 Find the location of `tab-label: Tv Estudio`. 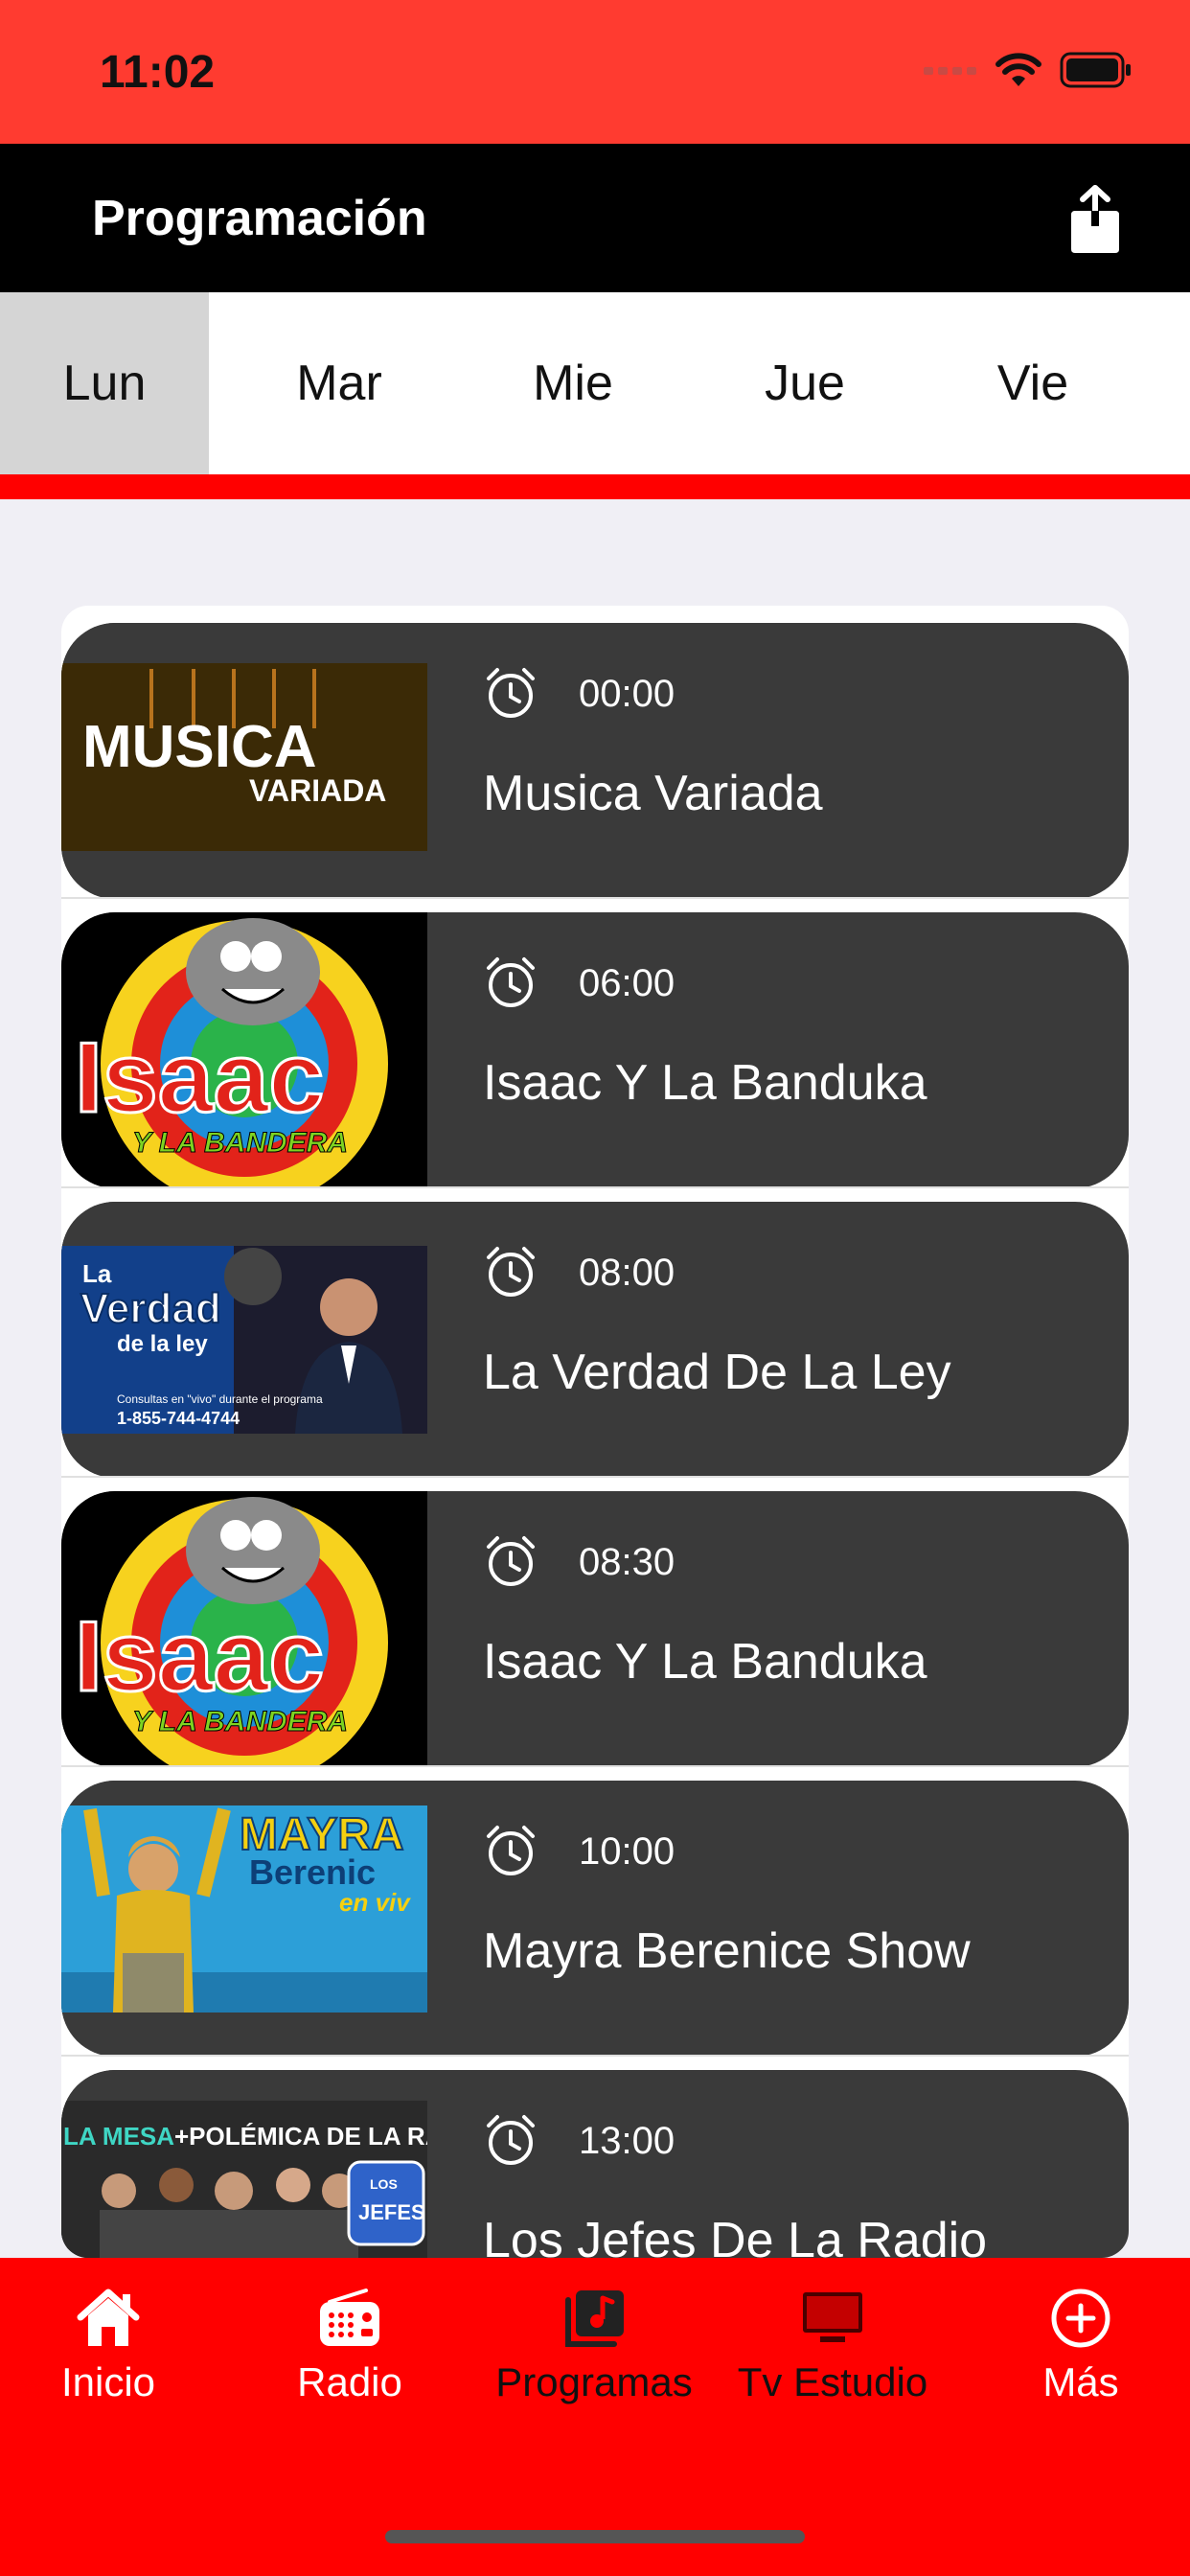

tab-label: Tv Estudio is located at coordinates (833, 2381).